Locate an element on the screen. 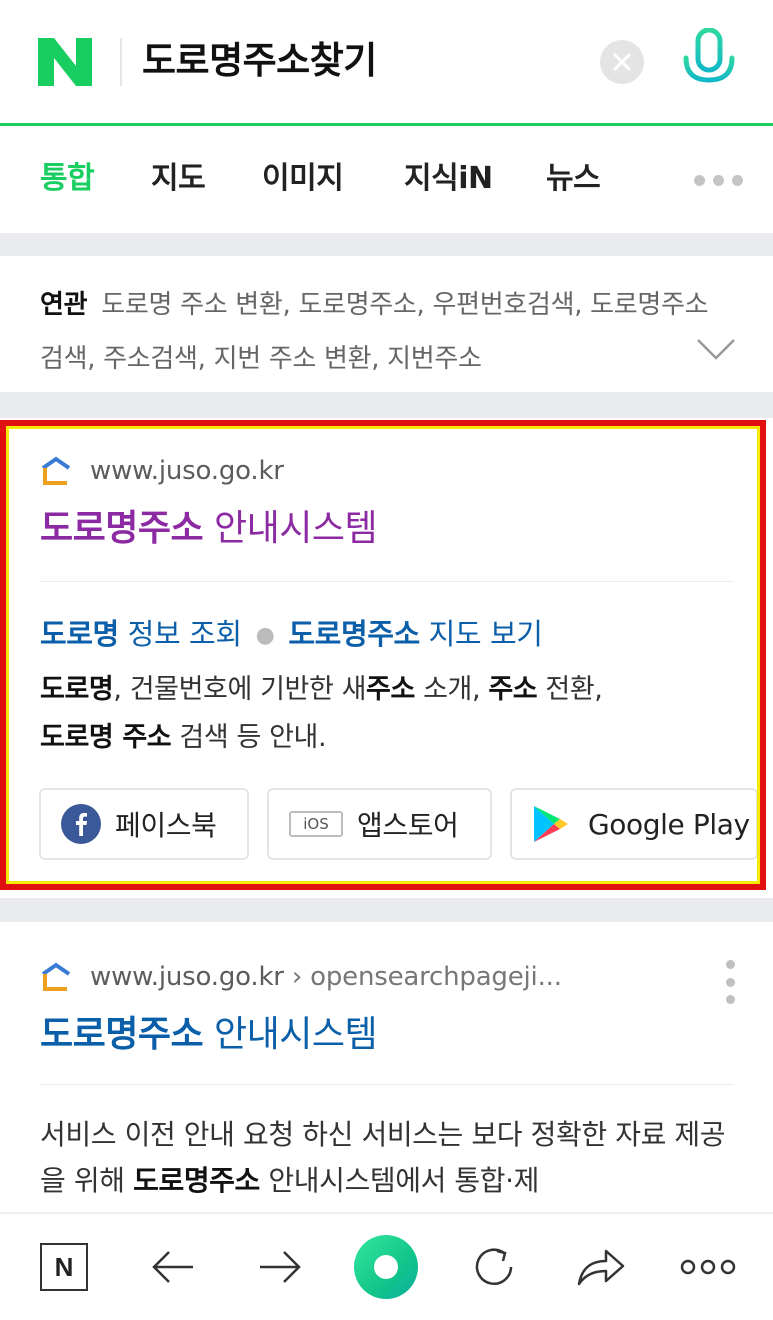 This screenshot has height=1320, width=773. green-dot-icon is located at coordinates (386, 1267).